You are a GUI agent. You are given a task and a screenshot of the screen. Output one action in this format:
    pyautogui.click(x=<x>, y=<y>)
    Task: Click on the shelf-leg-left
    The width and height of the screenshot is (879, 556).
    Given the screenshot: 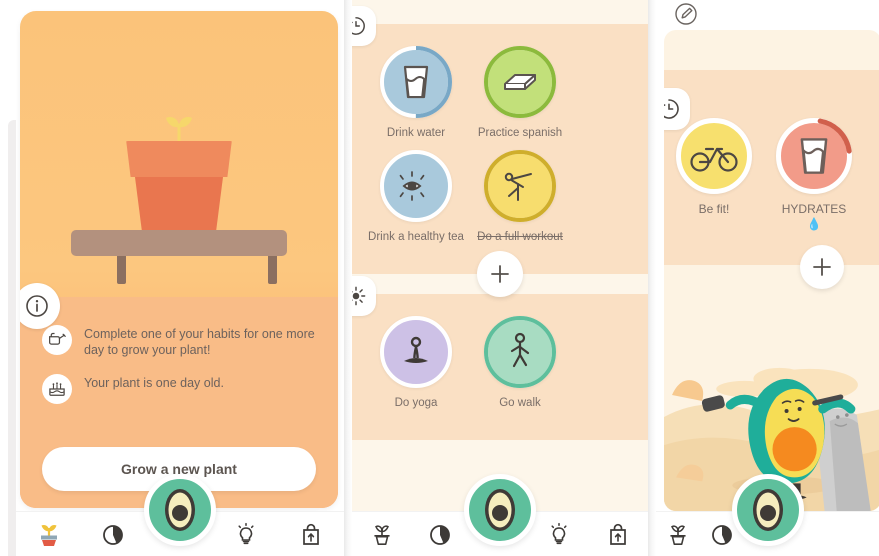 What is the action you would take?
    pyautogui.click(x=121, y=270)
    